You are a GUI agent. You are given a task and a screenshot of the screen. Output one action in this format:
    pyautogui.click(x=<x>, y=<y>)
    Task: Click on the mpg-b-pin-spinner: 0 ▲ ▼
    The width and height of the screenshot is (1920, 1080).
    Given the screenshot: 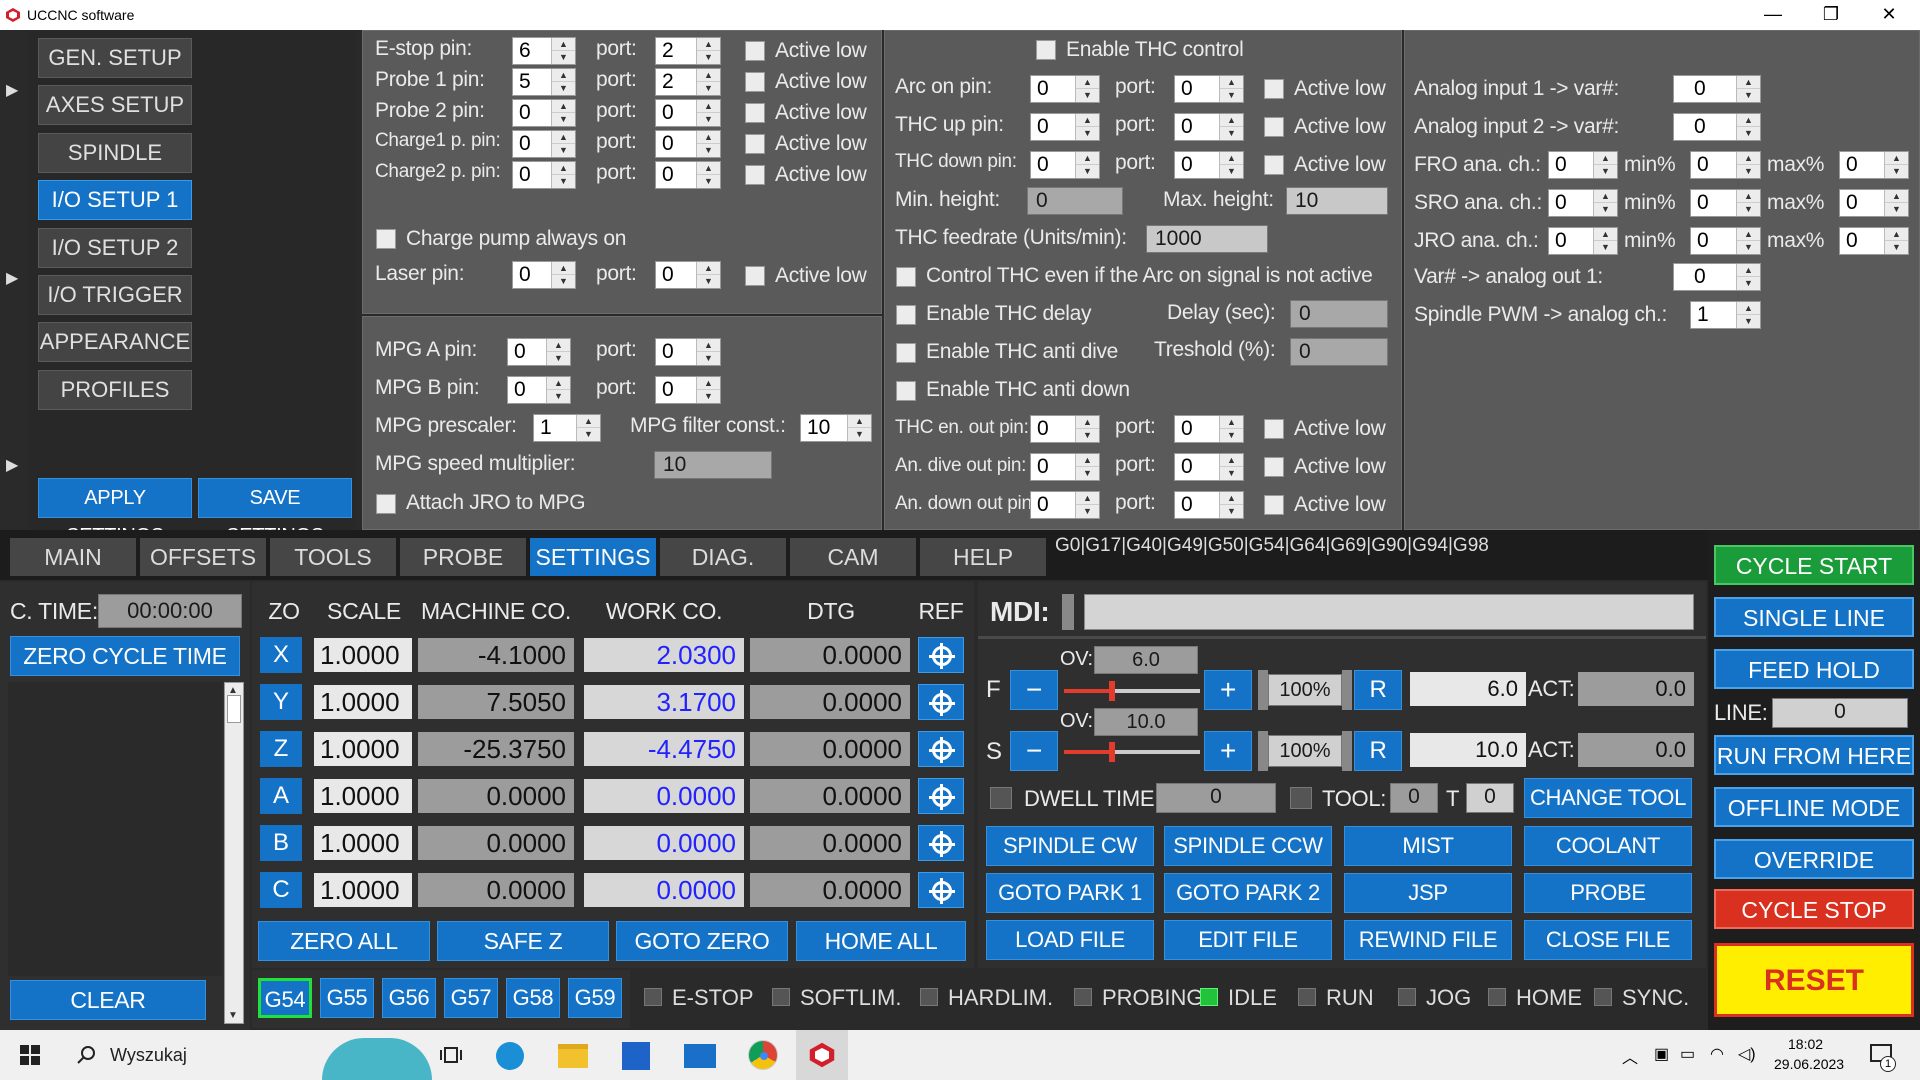 What is the action you would take?
    pyautogui.click(x=539, y=390)
    